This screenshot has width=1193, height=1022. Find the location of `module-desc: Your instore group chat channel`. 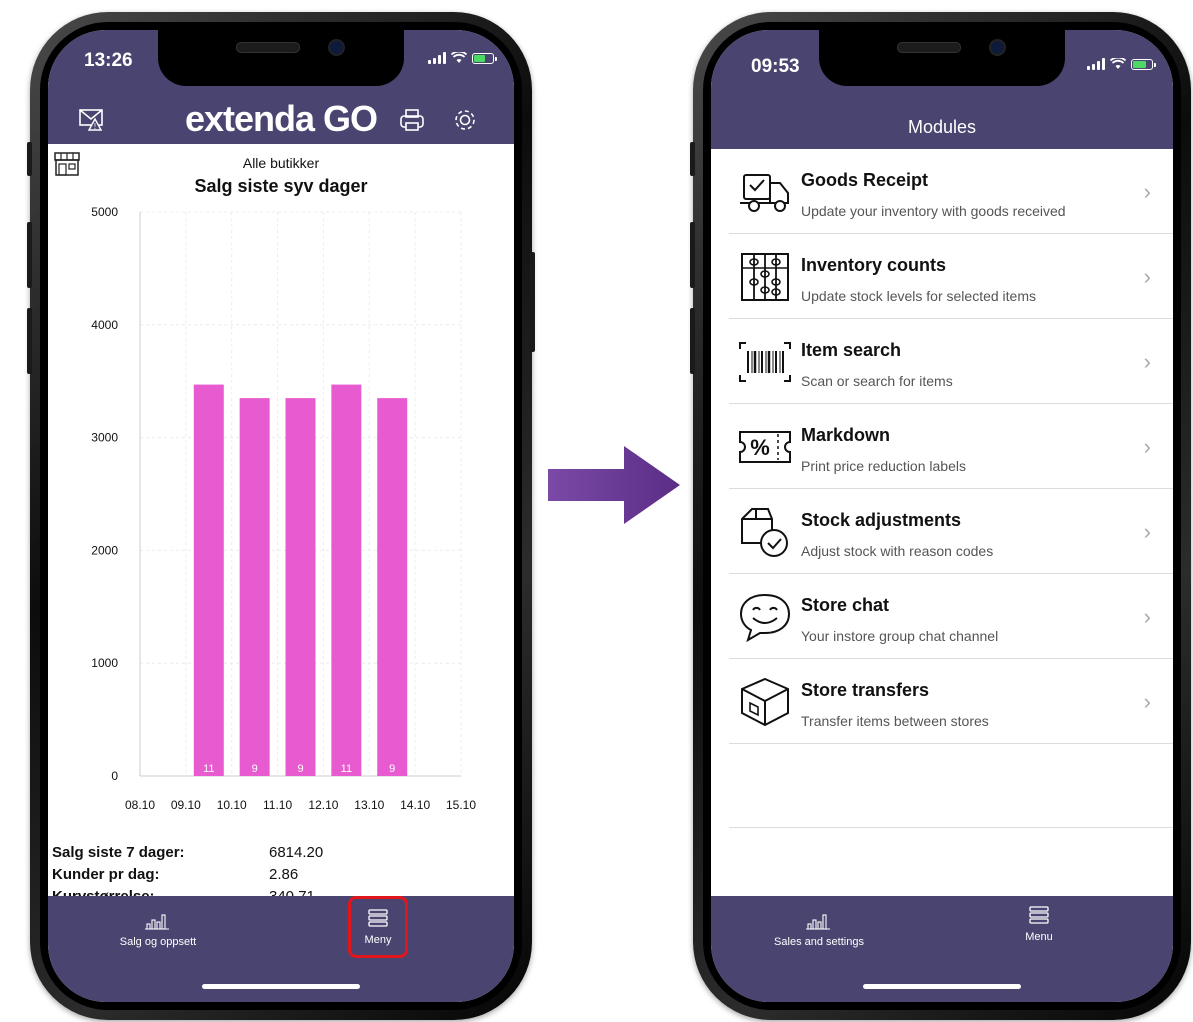

module-desc: Your instore group chat channel is located at coordinates (900, 636).